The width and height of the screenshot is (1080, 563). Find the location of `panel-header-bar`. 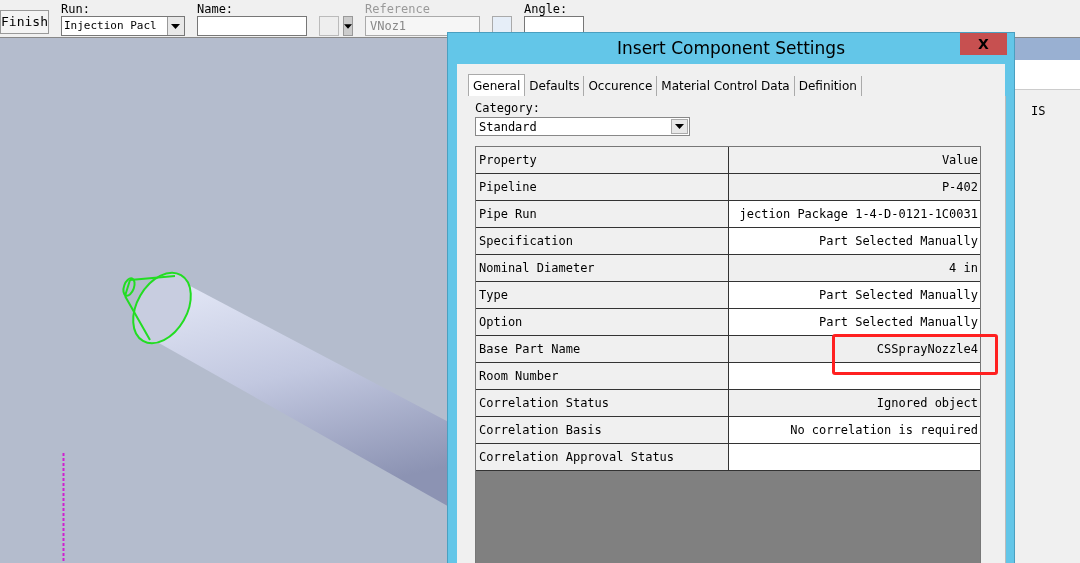

panel-header-bar is located at coordinates (1047, 49).